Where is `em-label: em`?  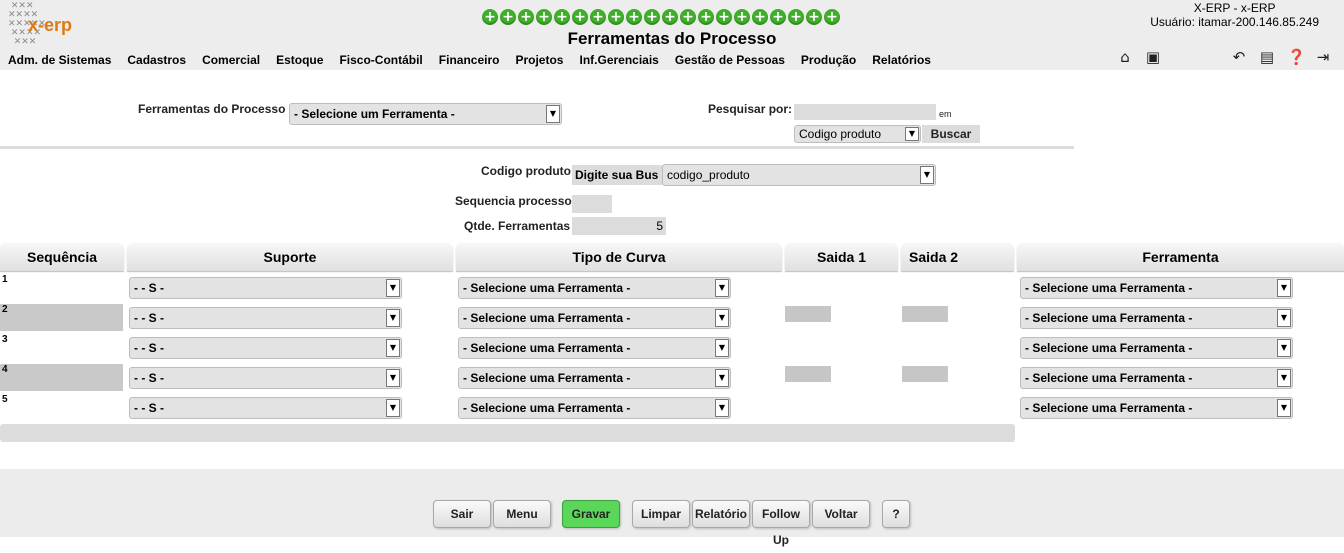
em-label: em is located at coordinates (945, 114).